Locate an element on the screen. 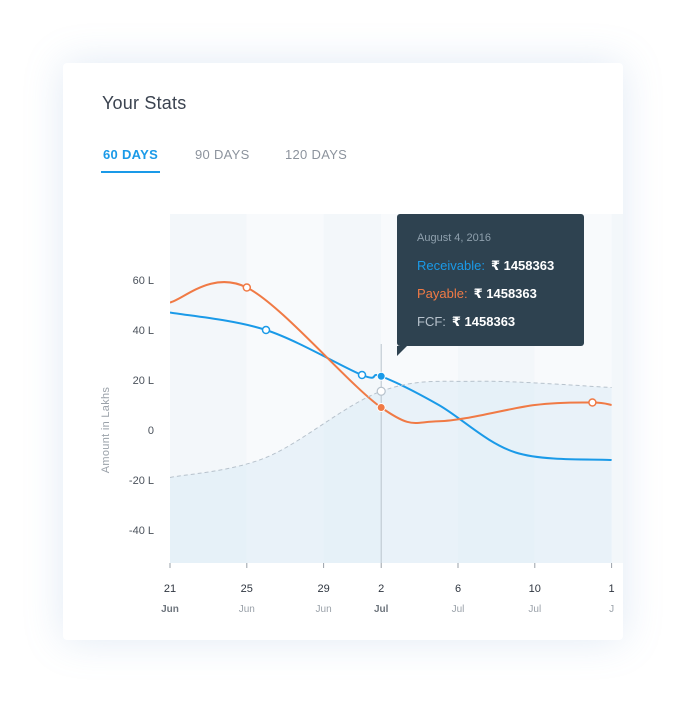 The height and width of the screenshot is (703, 686). y-tick-label: -40 L is located at coordinates (141, 531).